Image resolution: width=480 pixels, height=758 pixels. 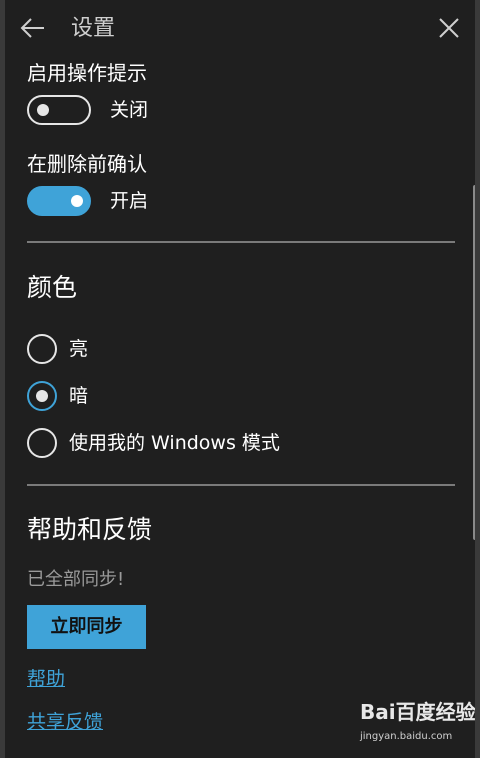 What do you see at coordinates (417, 712) in the screenshot?
I see `watermark-logo: Bai百度经验` at bounding box center [417, 712].